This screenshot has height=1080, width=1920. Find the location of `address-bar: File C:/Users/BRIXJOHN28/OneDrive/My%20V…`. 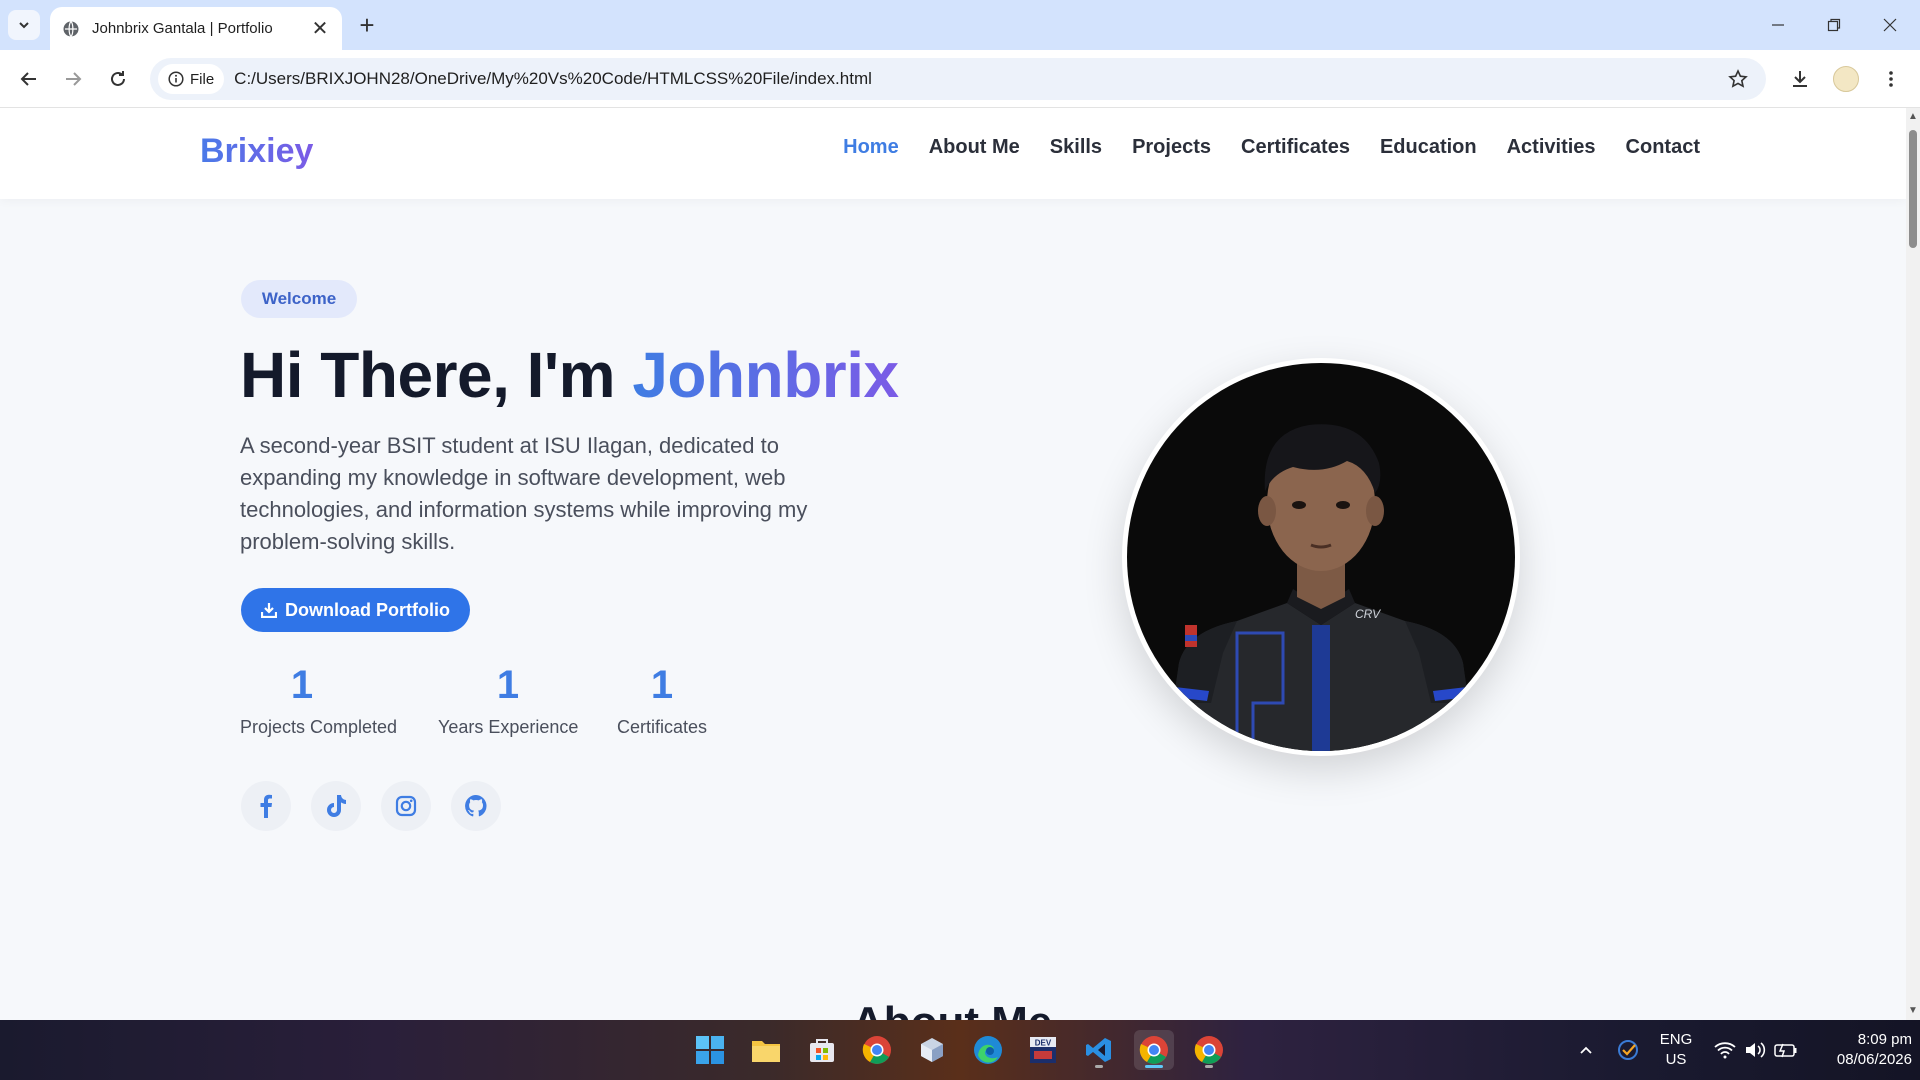

address-bar: File C:/Users/BRIXJOHN28/OneDrive/My%20V… is located at coordinates (958, 79).